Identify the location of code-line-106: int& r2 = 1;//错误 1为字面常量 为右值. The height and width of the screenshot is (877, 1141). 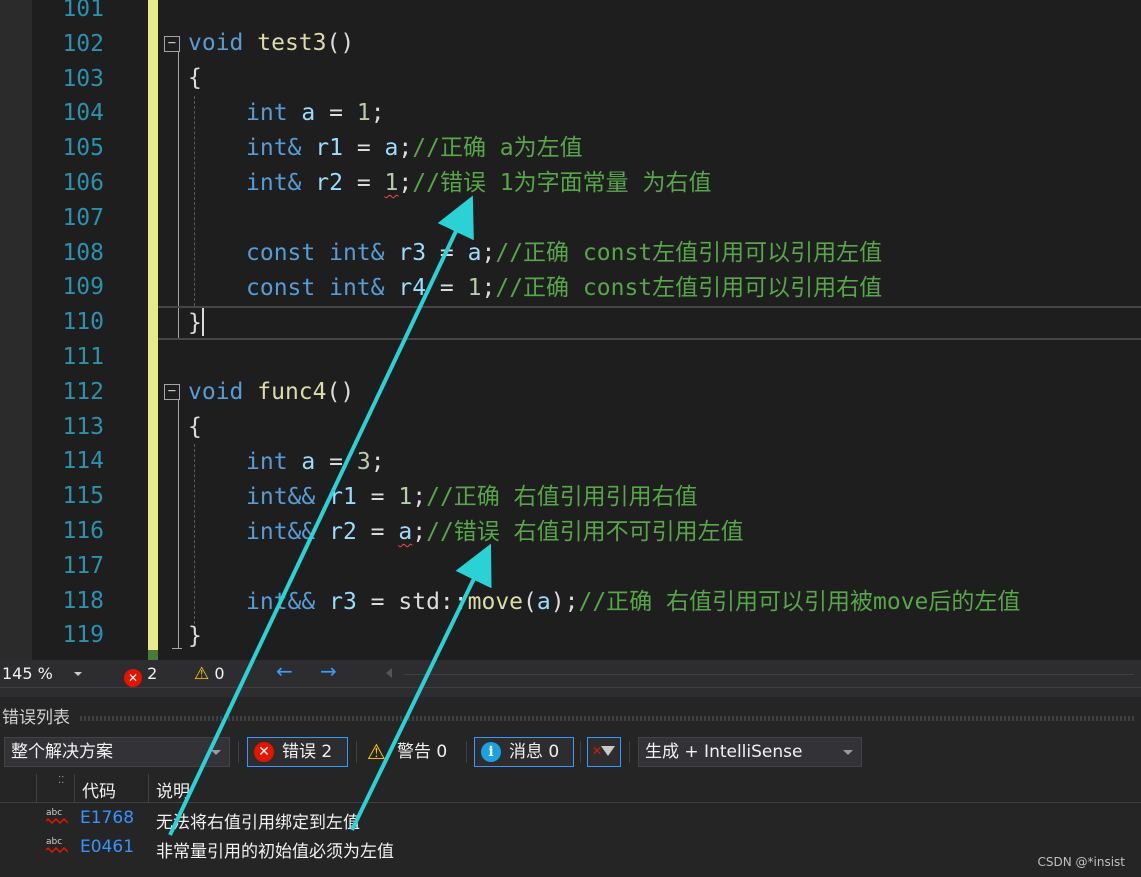
(479, 183).